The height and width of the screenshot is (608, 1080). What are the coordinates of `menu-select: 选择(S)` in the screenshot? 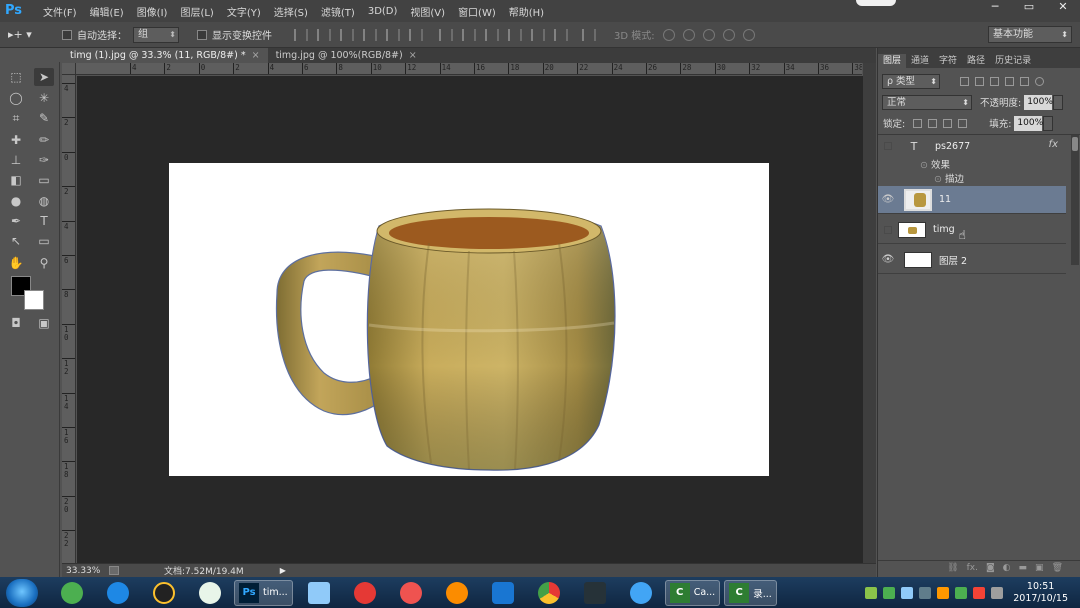 It's located at (291, 11).